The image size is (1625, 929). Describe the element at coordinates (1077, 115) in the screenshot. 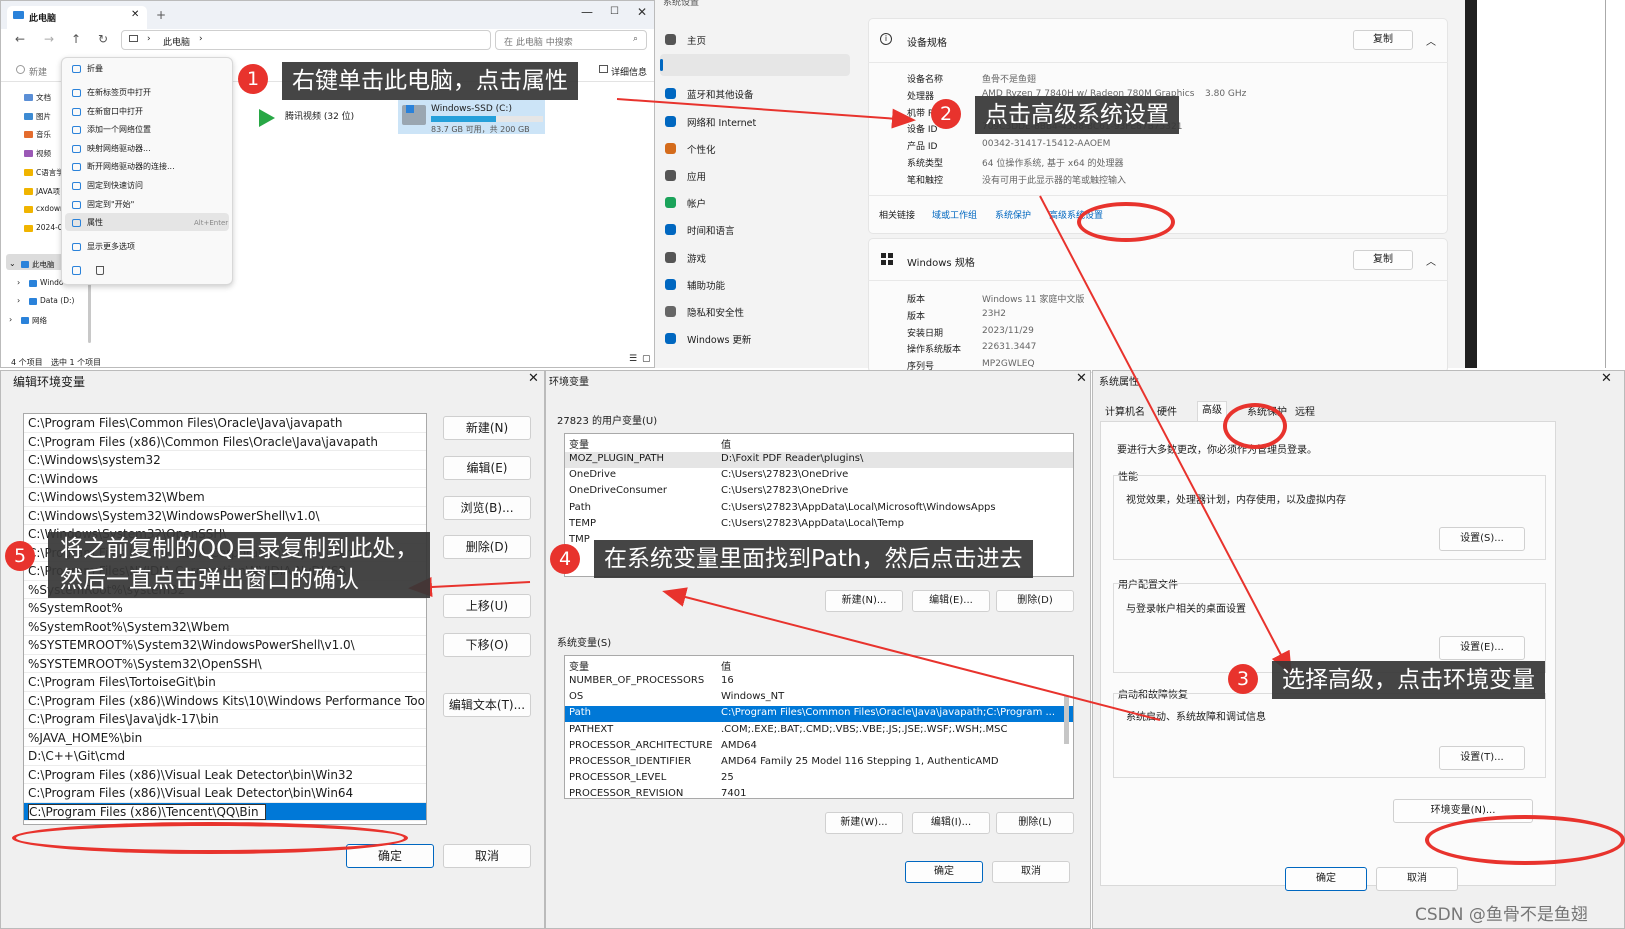

I see `step-2-callout: 点击高级系统设置` at that location.